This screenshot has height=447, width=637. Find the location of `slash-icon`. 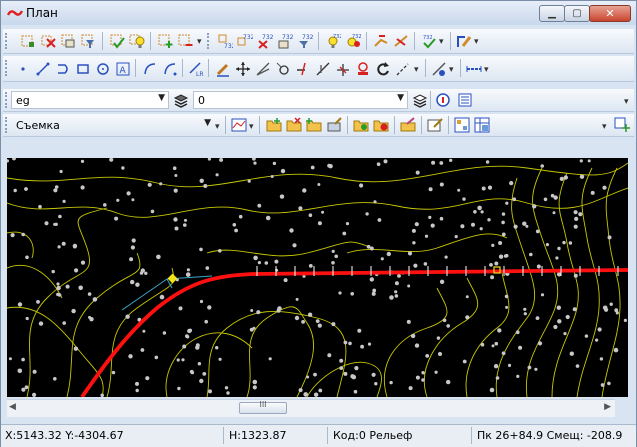

slash-icon is located at coordinates (401, 41).